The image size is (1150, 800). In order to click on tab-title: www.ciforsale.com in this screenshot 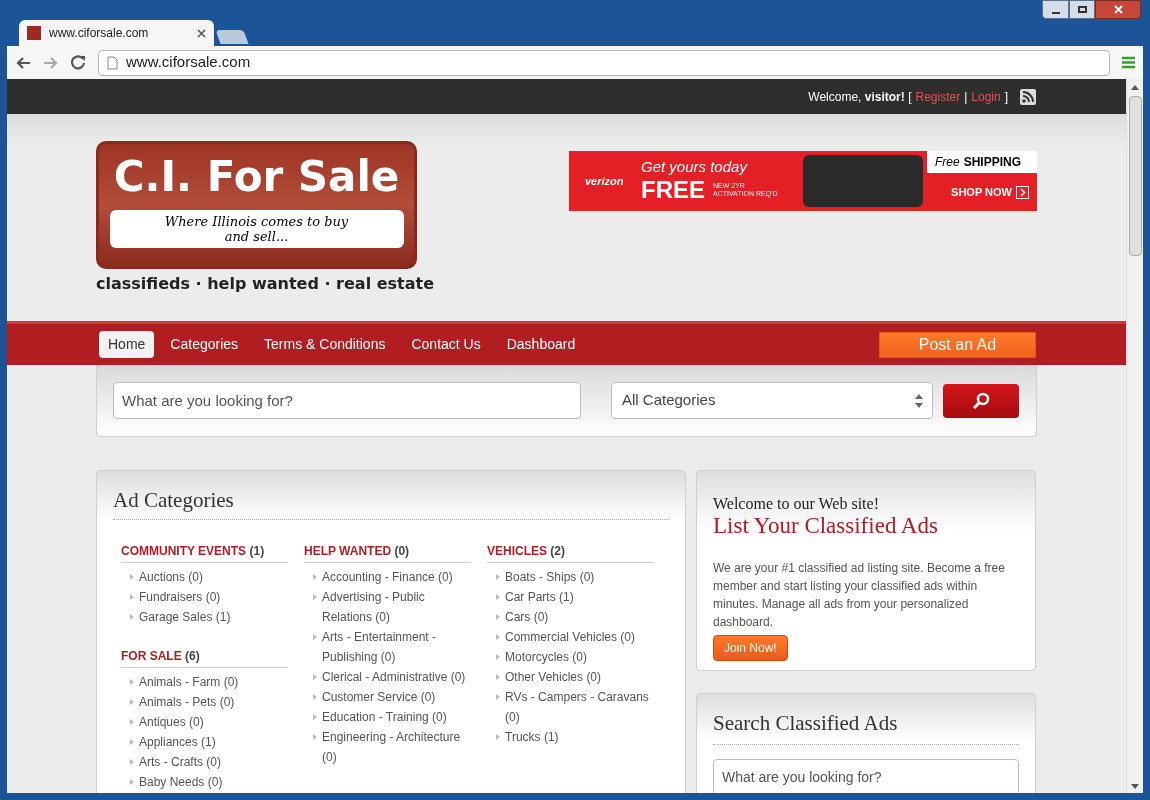, I will do `click(99, 33)`.